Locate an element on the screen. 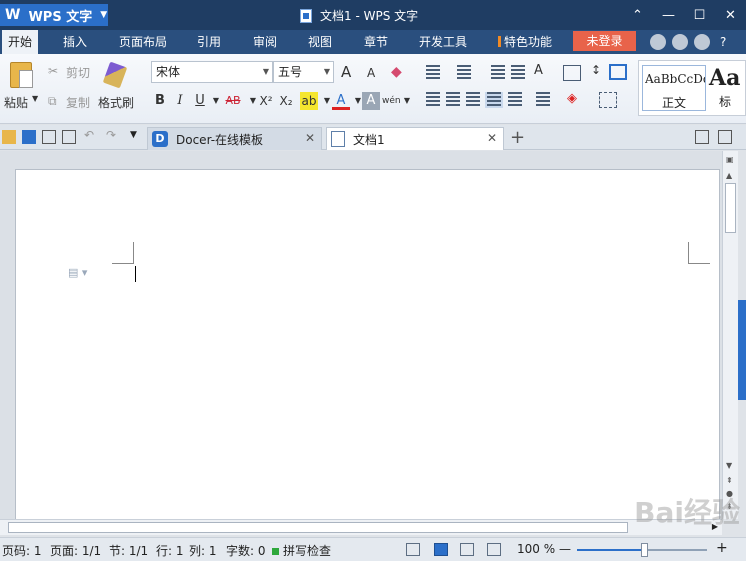  borders-icon is located at coordinates (608, 100).